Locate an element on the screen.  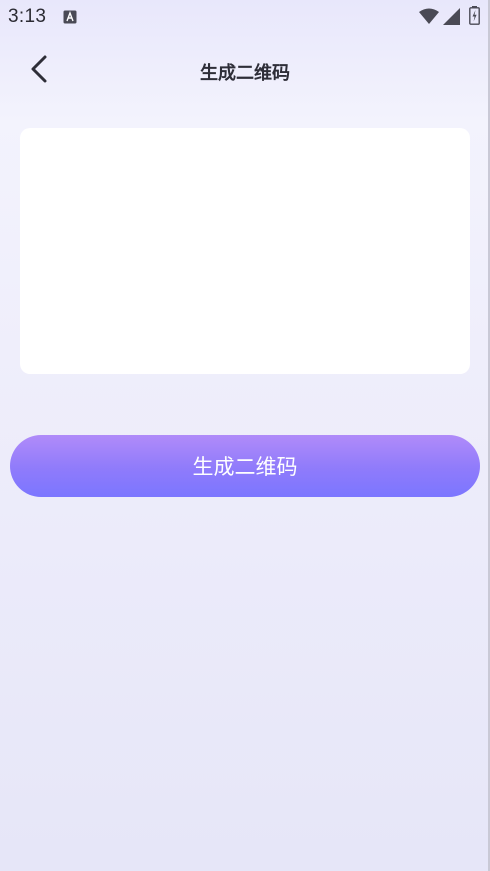
wifi-icon is located at coordinates (429, 16).